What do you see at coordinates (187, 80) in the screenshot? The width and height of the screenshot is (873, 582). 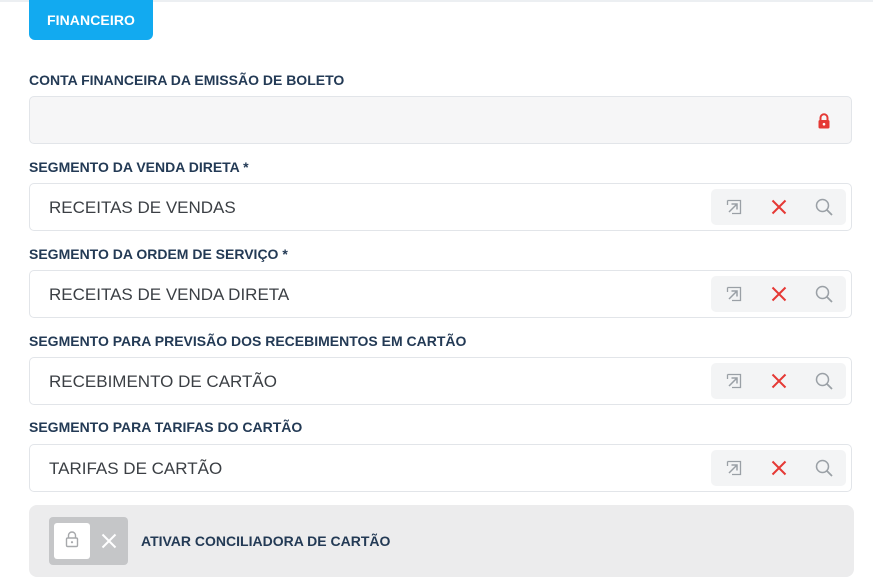 I see `conta-financeira-label: CONTA FINANCEIRA DA EMISSÃO DE BOLETO` at bounding box center [187, 80].